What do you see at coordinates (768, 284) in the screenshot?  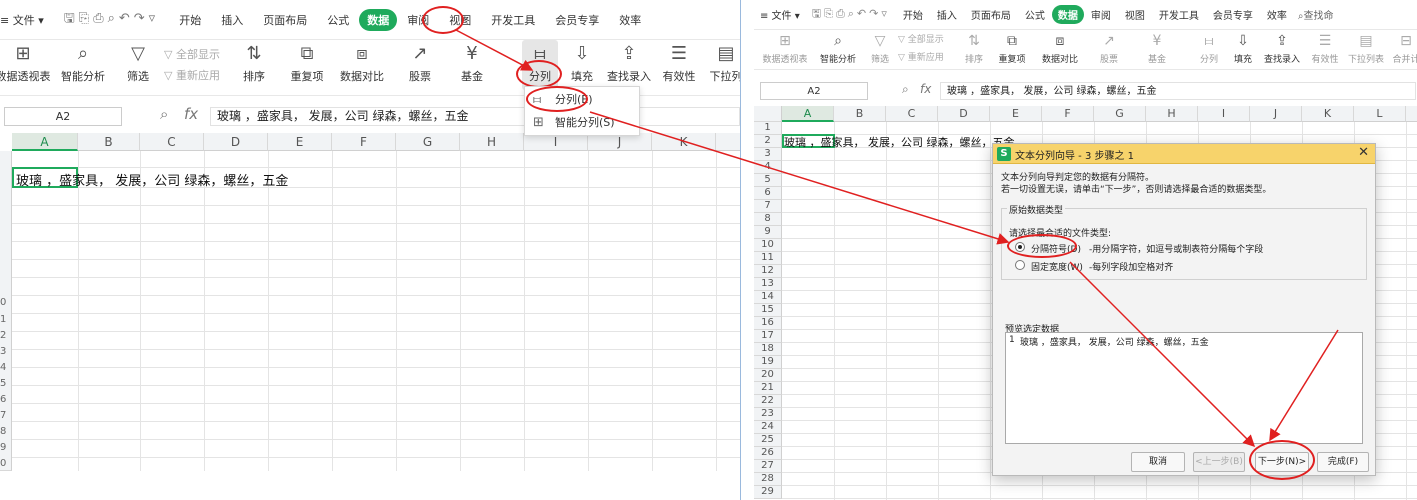 I see `row-header: 13` at bounding box center [768, 284].